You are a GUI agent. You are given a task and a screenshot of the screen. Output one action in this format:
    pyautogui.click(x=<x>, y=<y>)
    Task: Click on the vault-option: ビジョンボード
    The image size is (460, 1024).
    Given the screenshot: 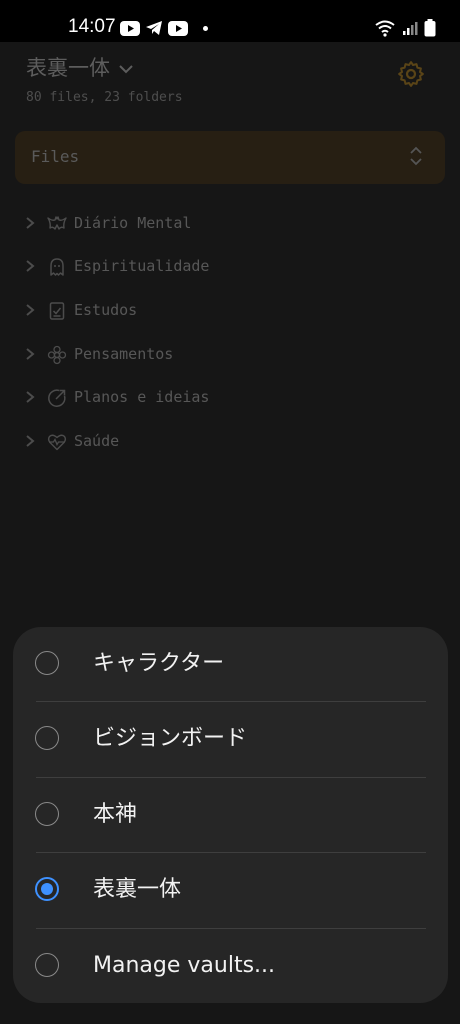 What is the action you would take?
    pyautogui.click(x=230, y=739)
    